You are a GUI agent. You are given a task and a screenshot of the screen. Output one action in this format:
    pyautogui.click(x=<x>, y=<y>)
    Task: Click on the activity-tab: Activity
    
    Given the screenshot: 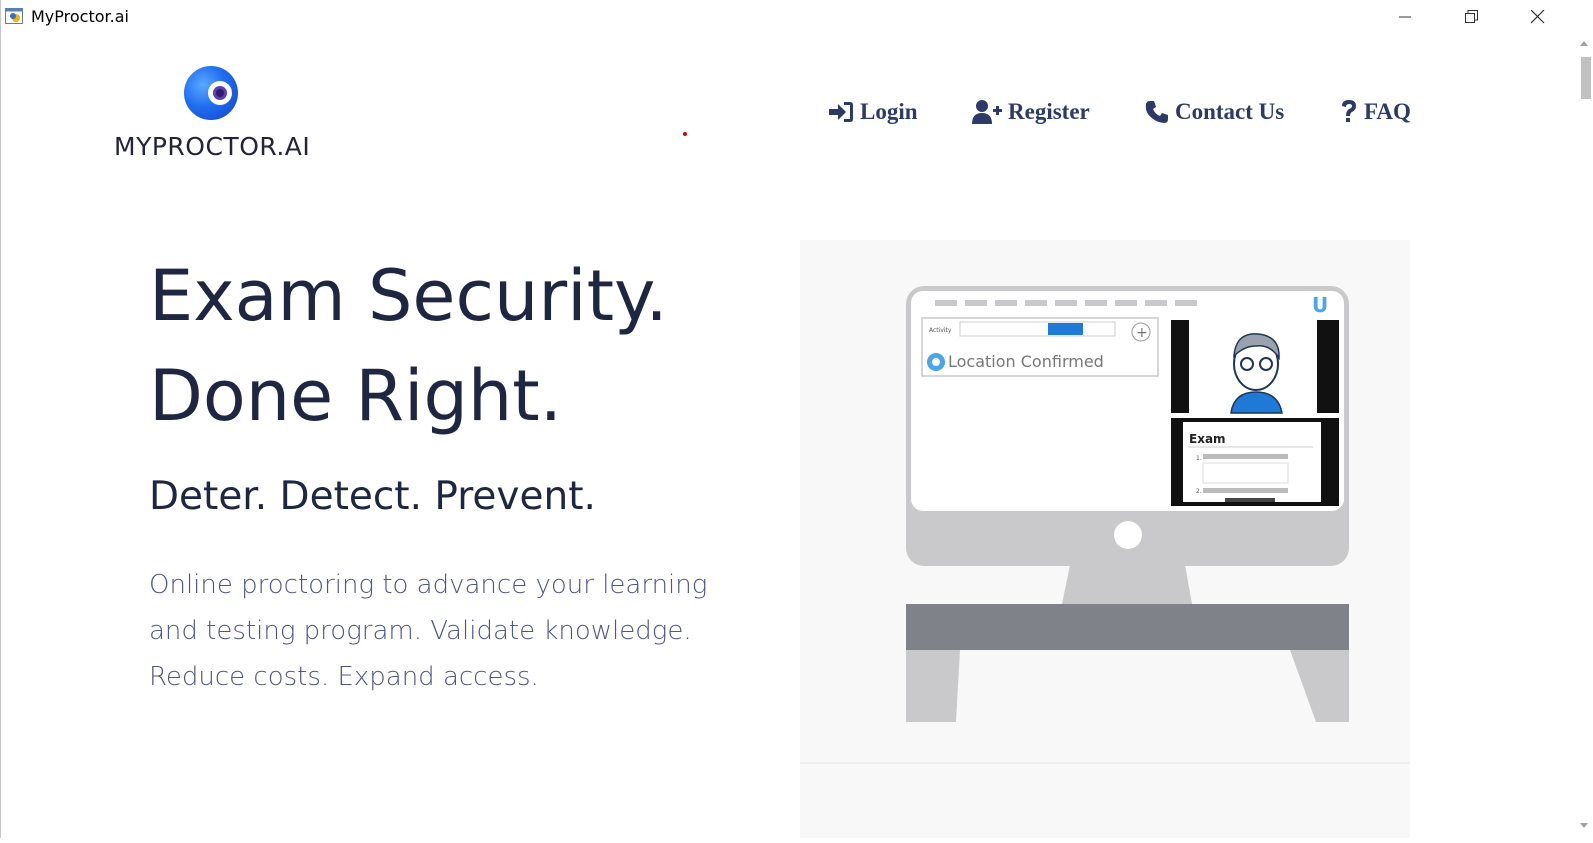 What is the action you would take?
    pyautogui.click(x=940, y=330)
    